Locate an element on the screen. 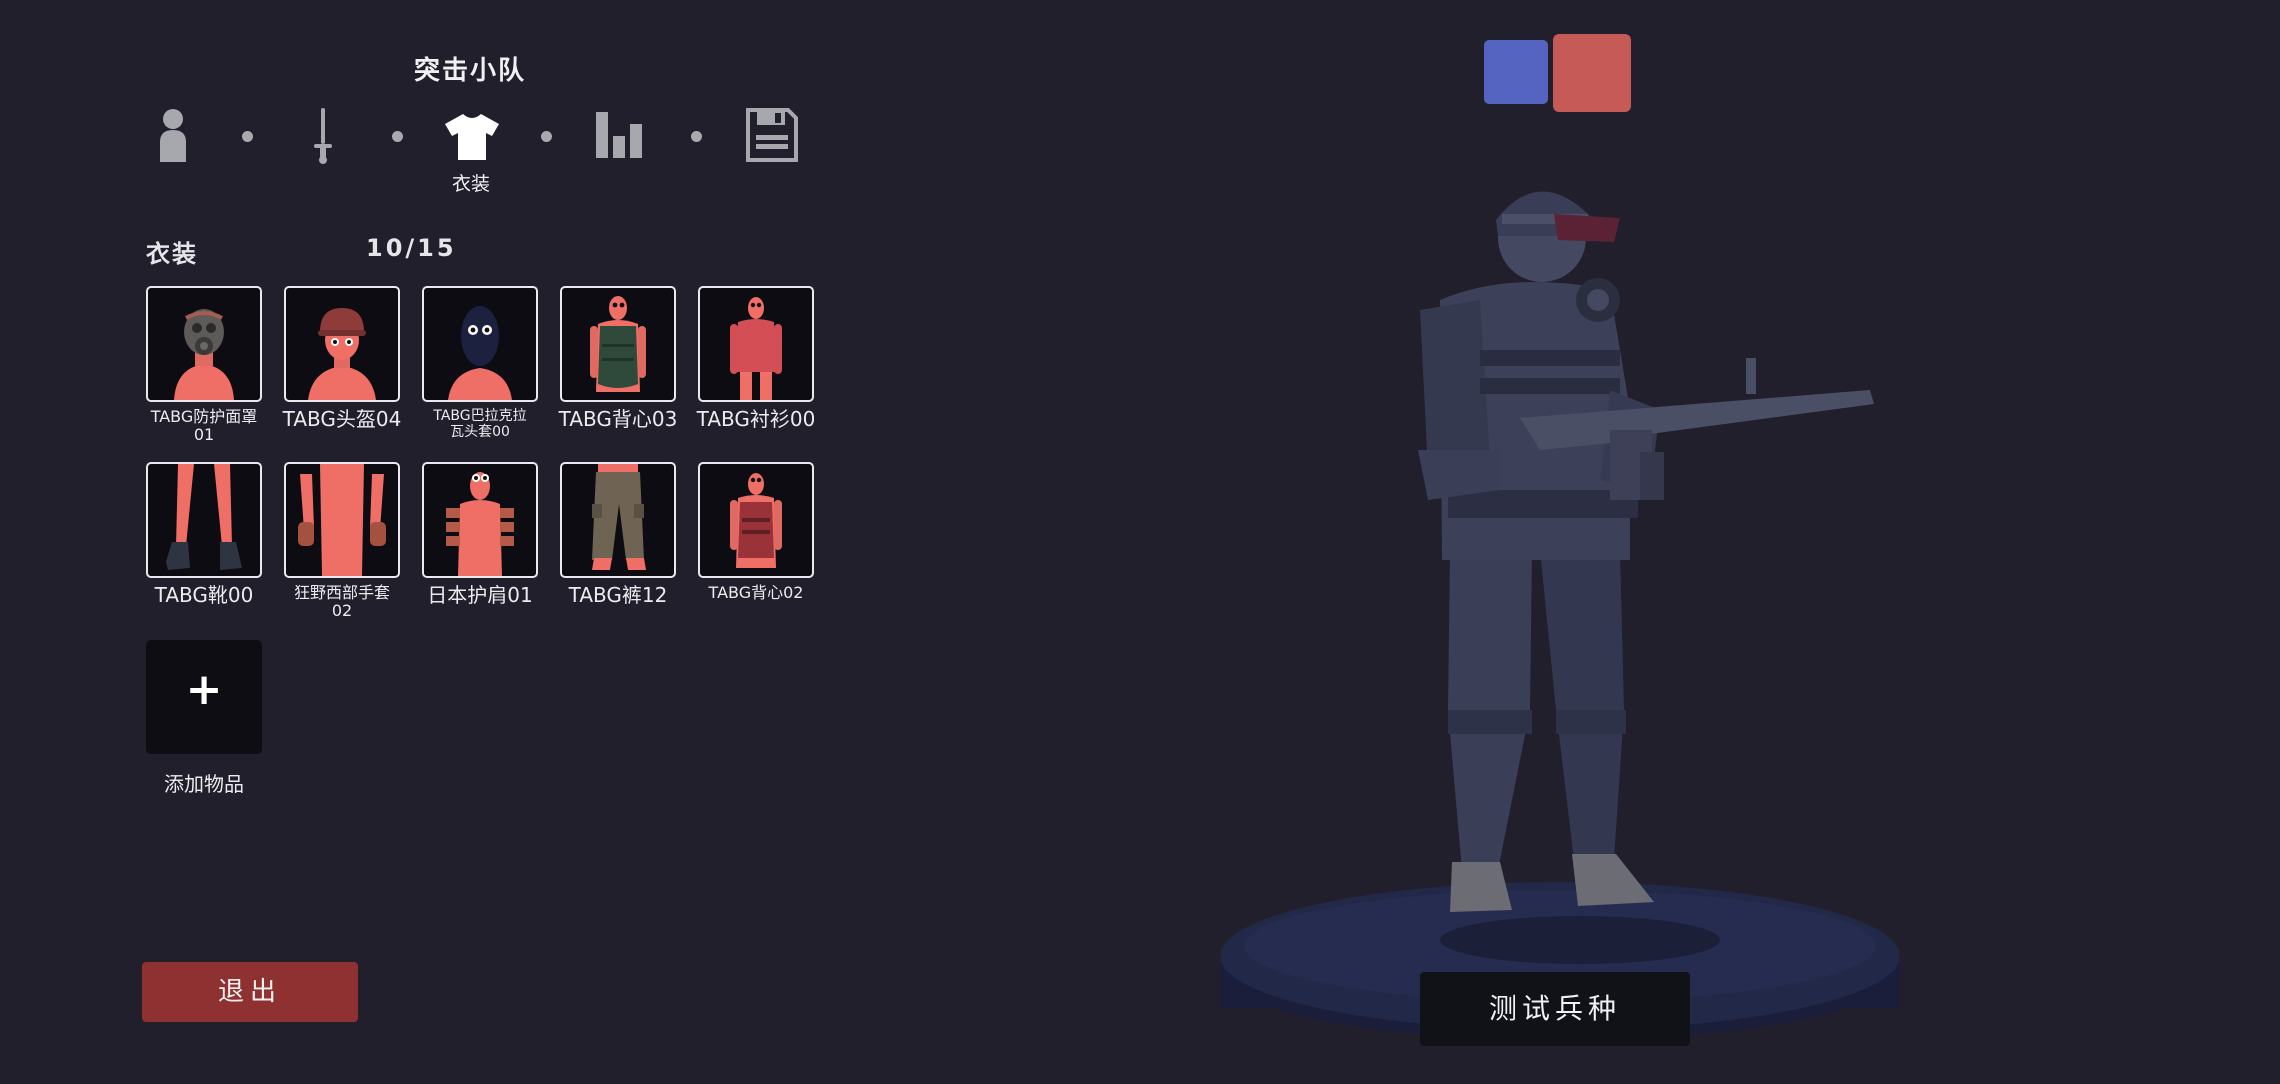  item-label: TABG靴00 is located at coordinates (204, 595).